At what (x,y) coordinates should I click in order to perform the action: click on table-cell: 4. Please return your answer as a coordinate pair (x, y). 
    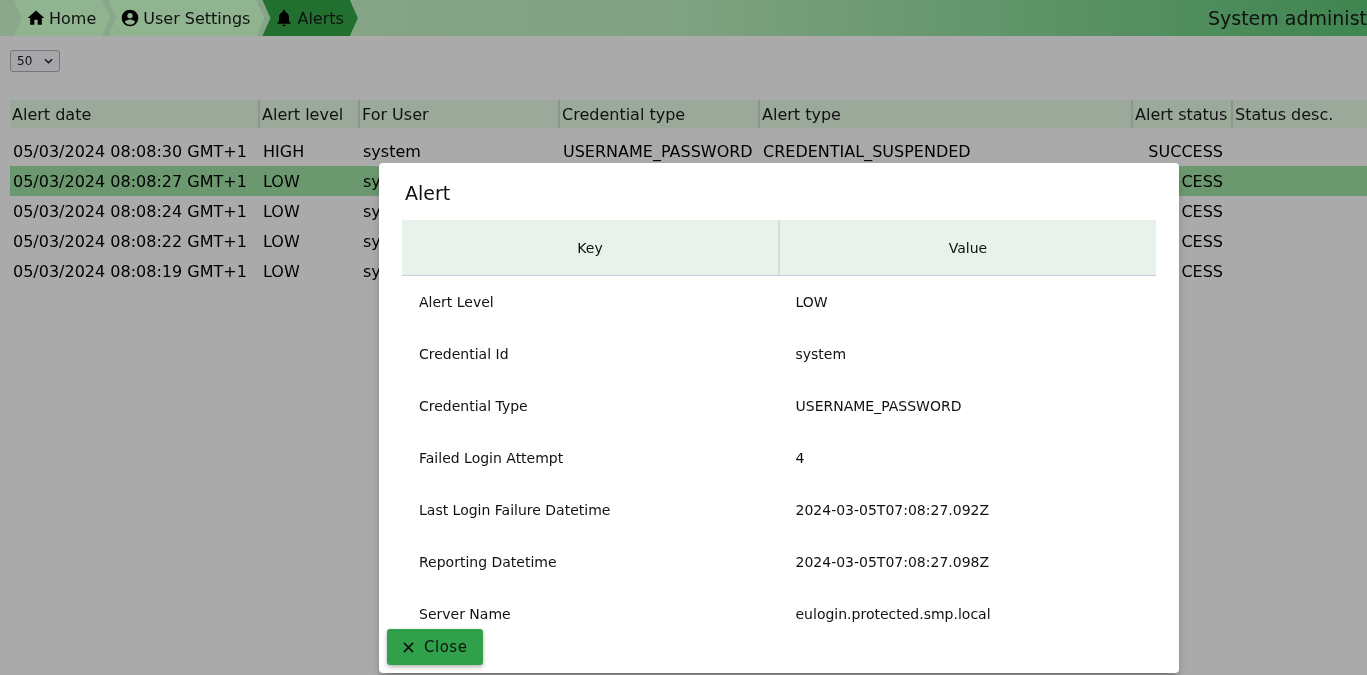
    Looking at the image, I should click on (800, 458).